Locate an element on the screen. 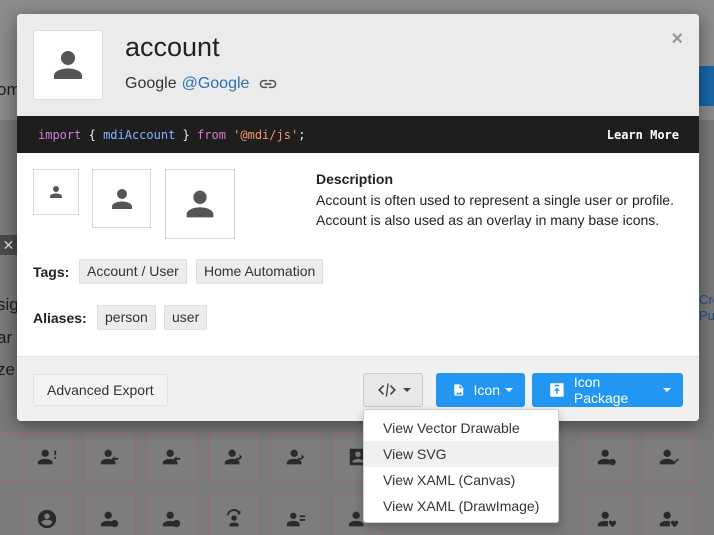  account-clock-icon is located at coordinates (110, 514).